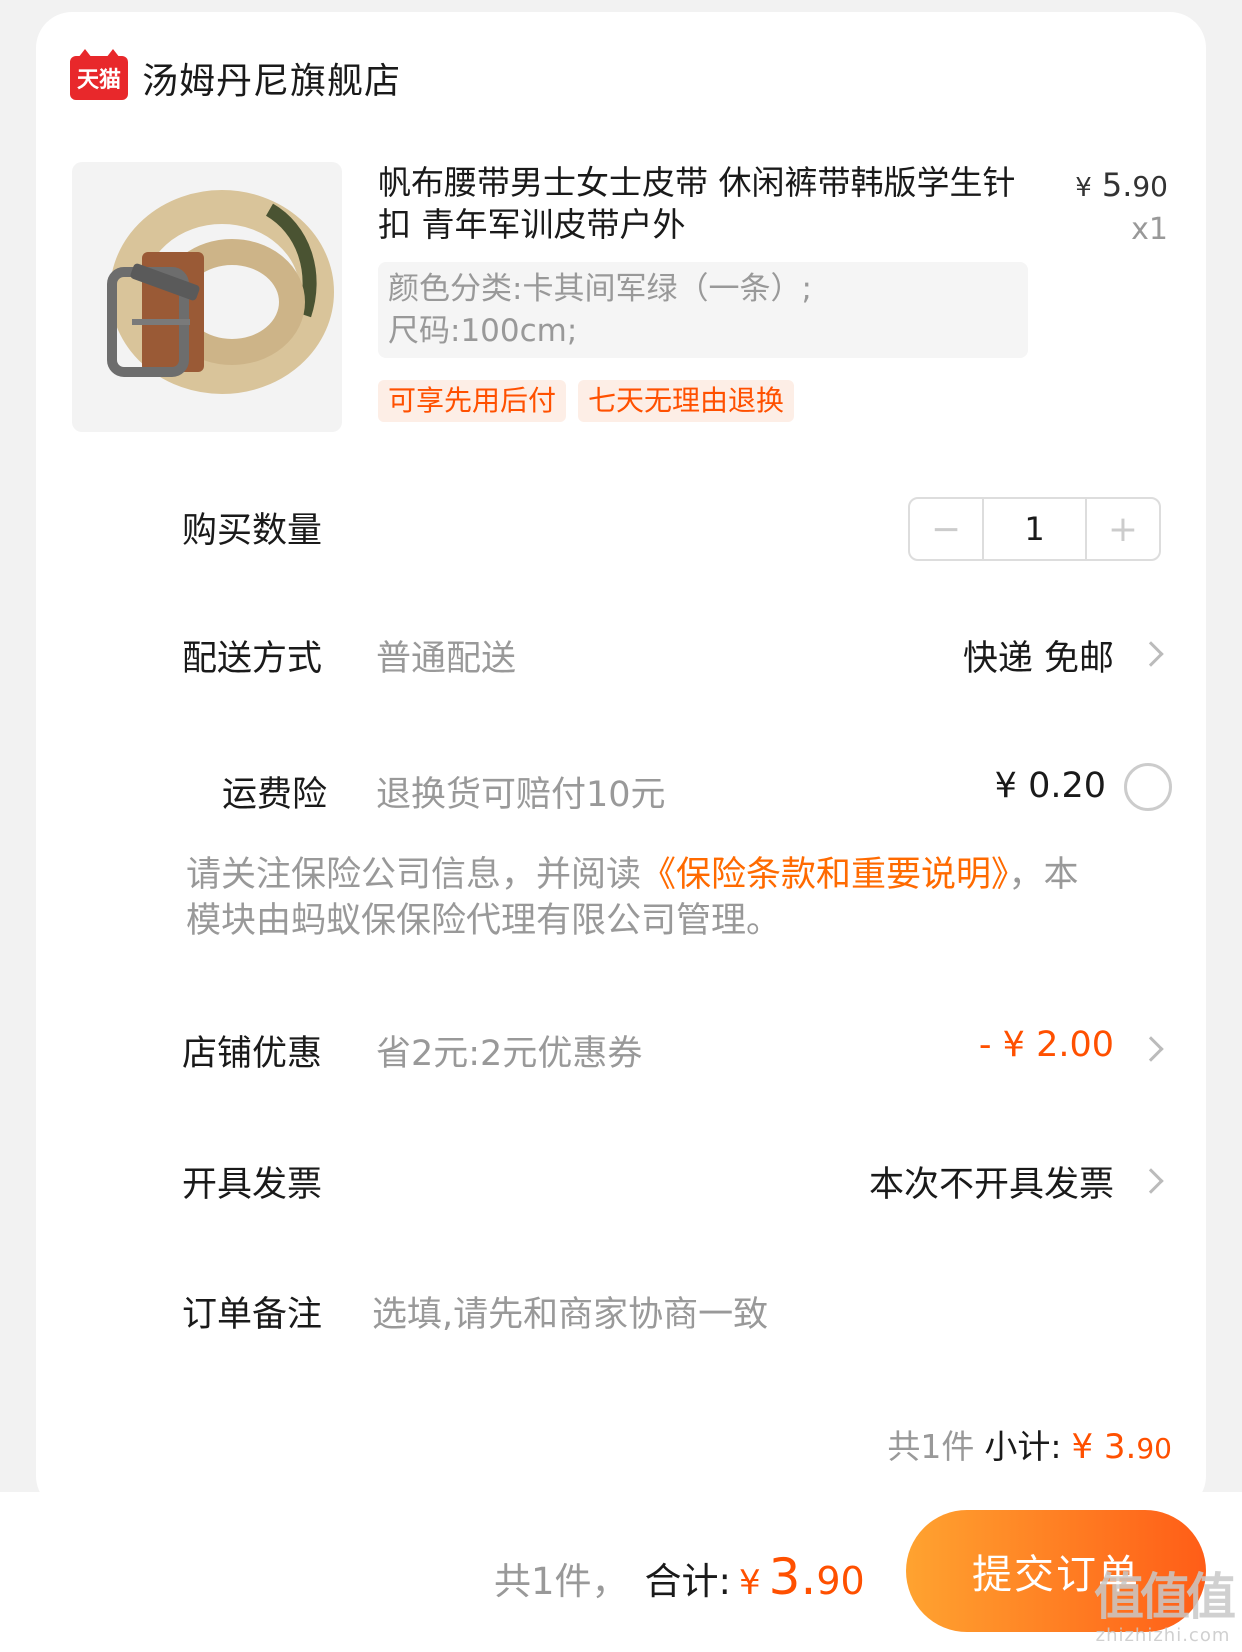 This screenshot has width=1242, height=1652. Describe the element at coordinates (825, 875) in the screenshot. I see `insurance-terms-link: 《保险条款和重要说明》` at that location.